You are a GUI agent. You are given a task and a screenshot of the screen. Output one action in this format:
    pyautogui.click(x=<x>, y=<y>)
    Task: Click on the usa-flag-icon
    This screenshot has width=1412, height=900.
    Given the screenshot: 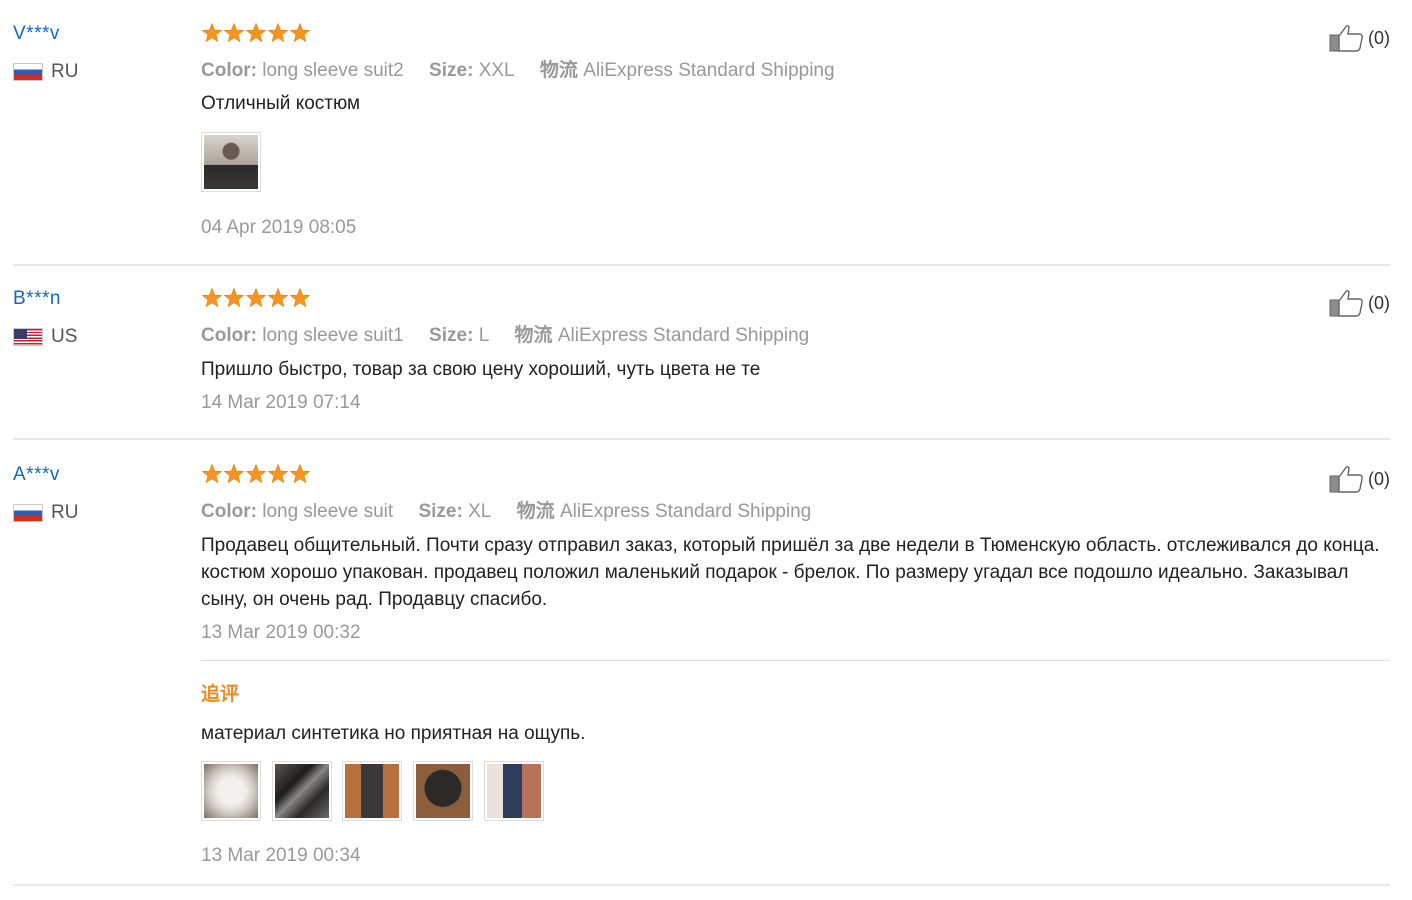 What is the action you would take?
    pyautogui.click(x=28, y=337)
    